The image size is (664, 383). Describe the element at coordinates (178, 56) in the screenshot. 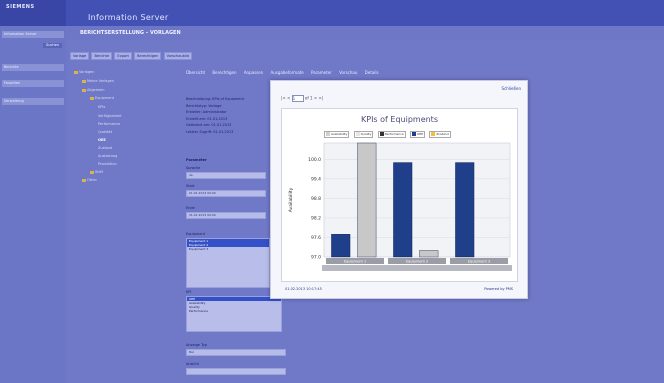

I see `tab-vorschaubild: Vorschaubild` at that location.